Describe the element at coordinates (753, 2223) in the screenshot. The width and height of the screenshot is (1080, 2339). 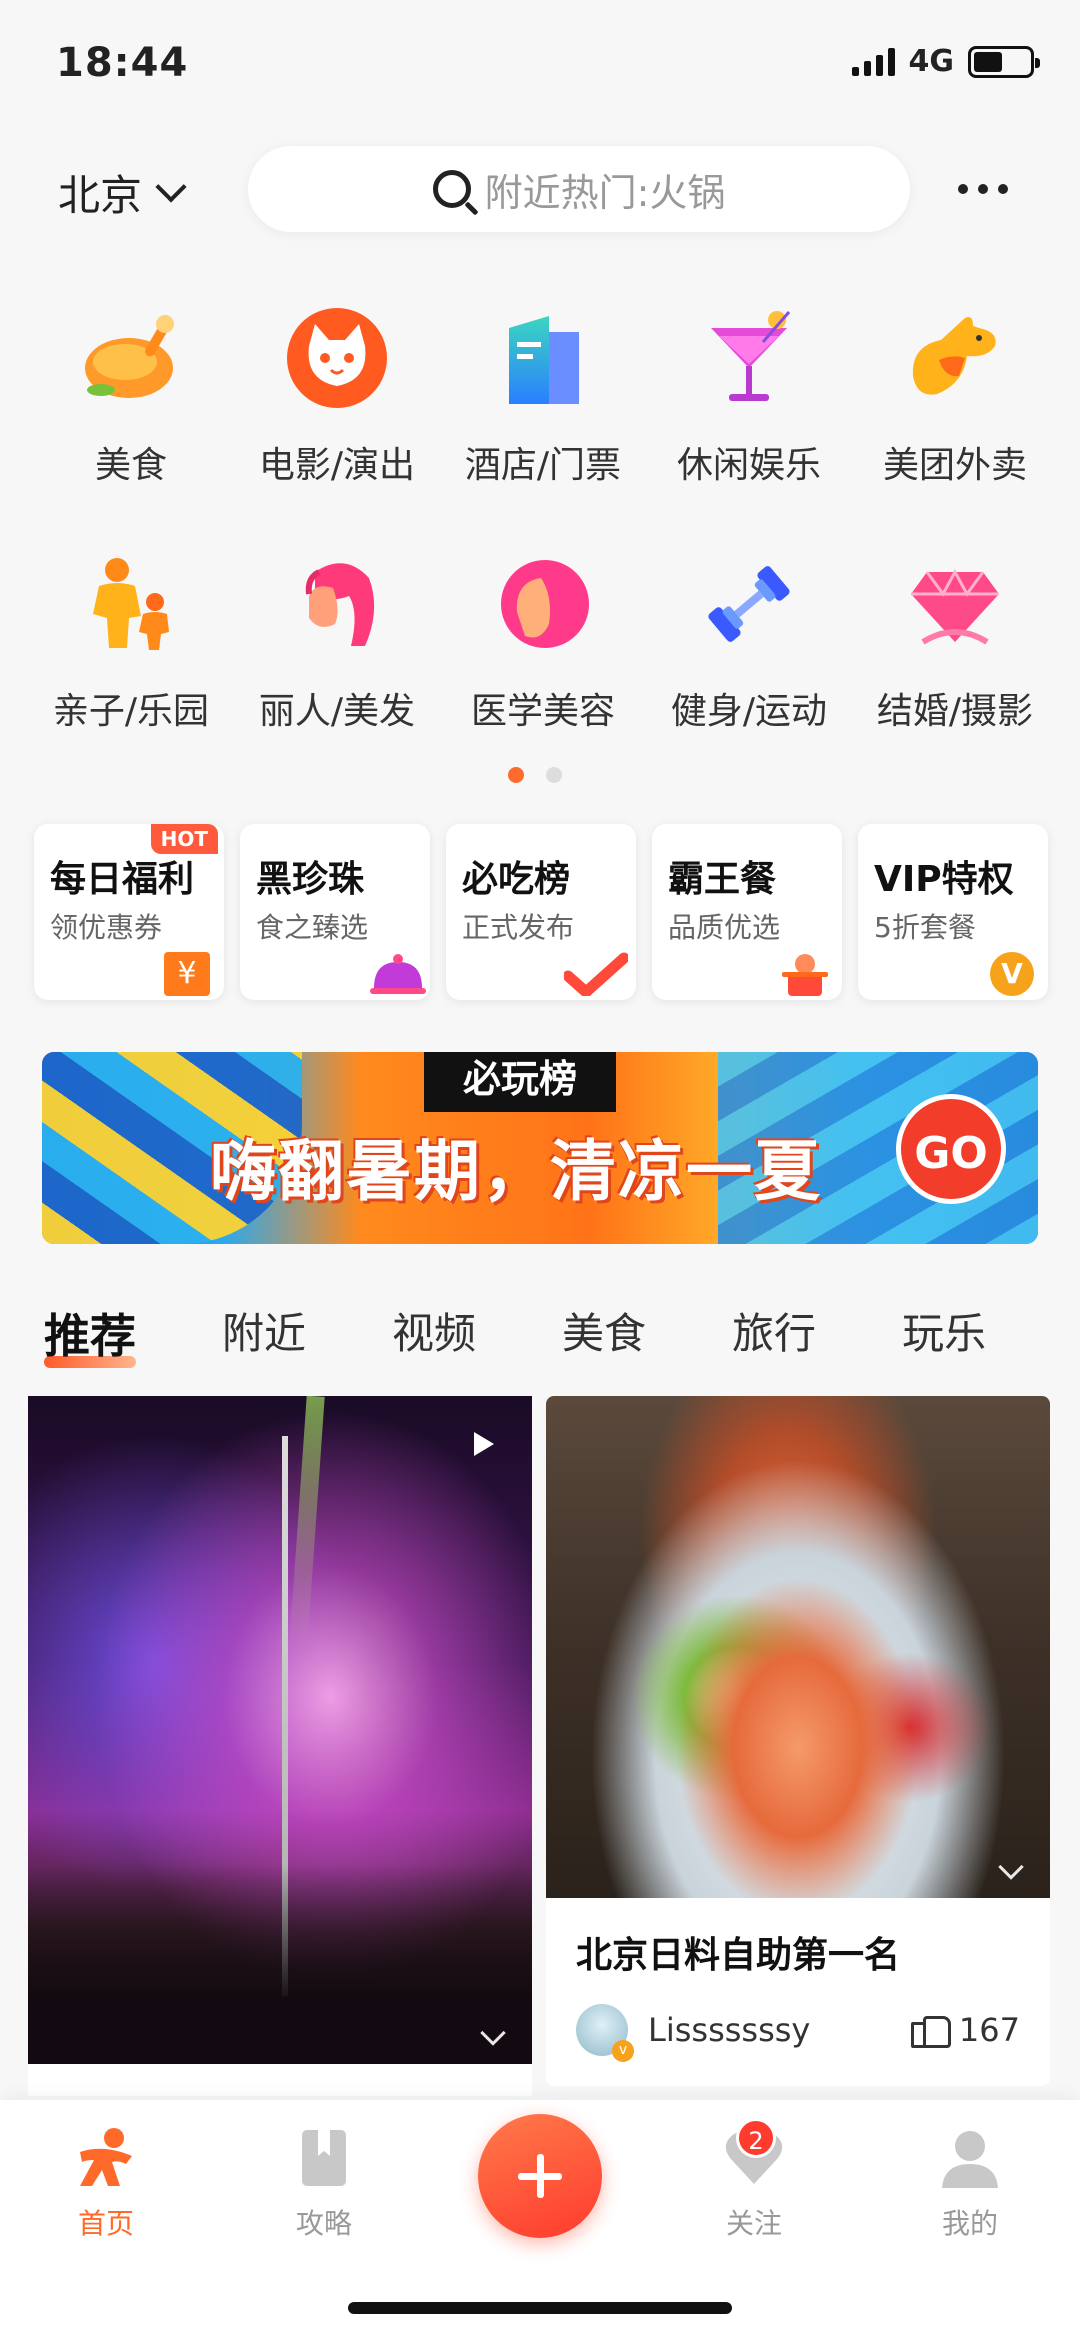
I see `nav-label: 关注` at that location.